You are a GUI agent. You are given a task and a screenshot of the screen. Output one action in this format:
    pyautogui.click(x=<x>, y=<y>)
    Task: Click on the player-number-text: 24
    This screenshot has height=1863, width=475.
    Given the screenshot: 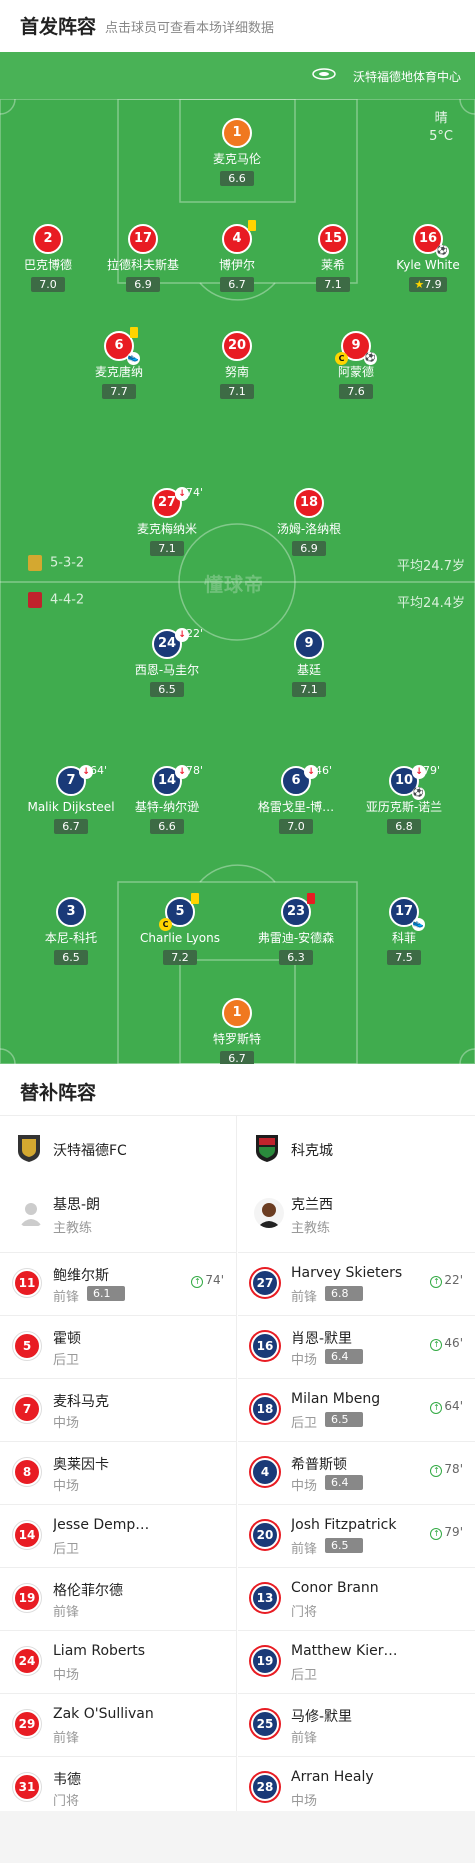 What is the action you would take?
    pyautogui.click(x=167, y=643)
    